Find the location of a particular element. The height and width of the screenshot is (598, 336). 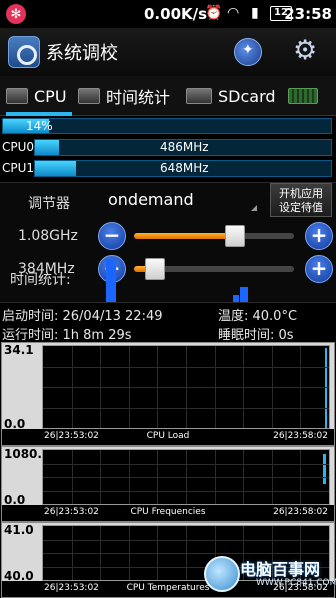

cpu-usage-panel: 14% CPU0 486MHz CPU1 648MHz is located at coordinates (168, 149).